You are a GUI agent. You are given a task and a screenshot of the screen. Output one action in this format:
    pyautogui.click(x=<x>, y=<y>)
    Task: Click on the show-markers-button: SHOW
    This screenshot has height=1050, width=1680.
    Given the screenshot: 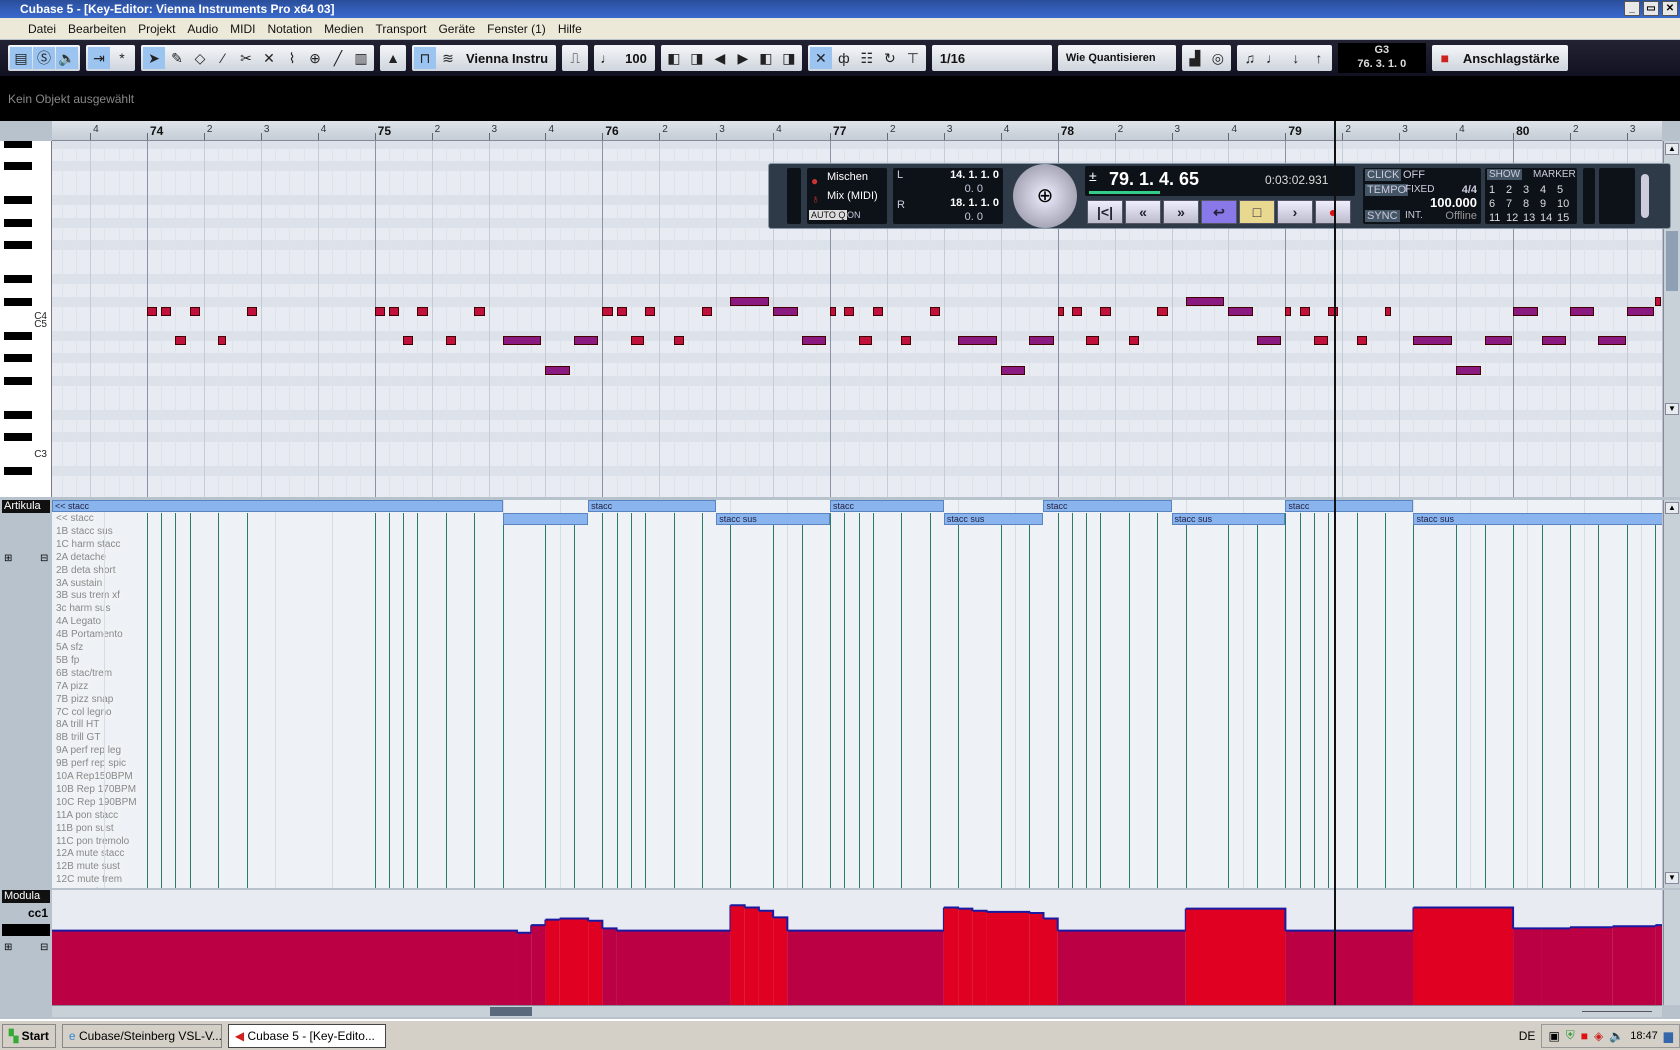 What is the action you would take?
    pyautogui.click(x=1505, y=174)
    